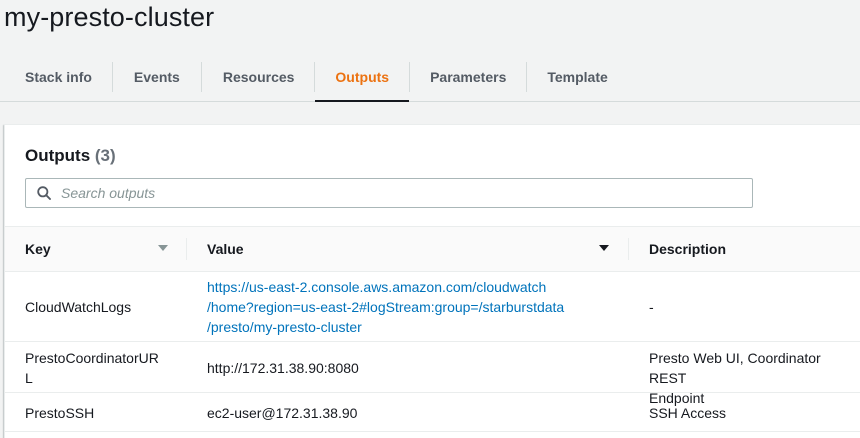 The image size is (860, 438). What do you see at coordinates (688, 413) in the screenshot?
I see `cell-description: SSH Access` at bounding box center [688, 413].